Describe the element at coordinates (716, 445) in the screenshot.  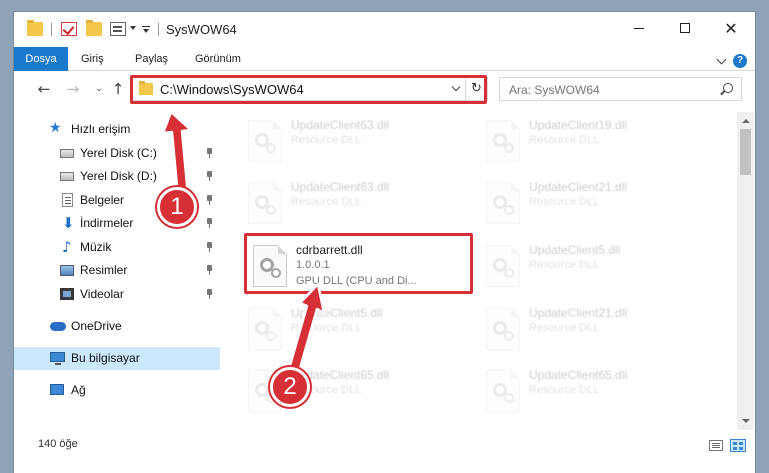
I see `details-view-icon` at that location.